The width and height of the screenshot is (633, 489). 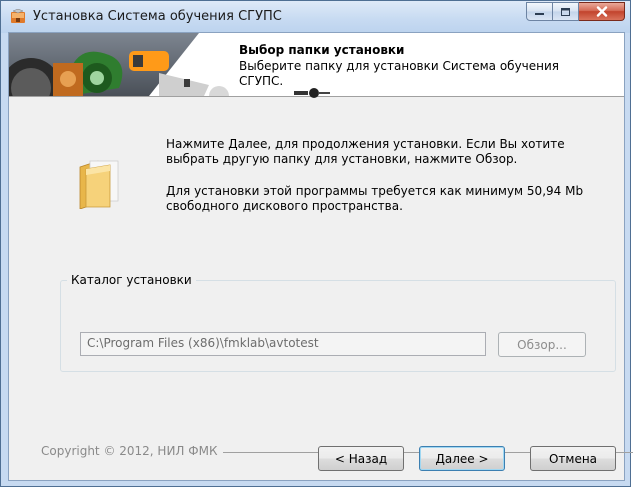 What do you see at coordinates (132, 451) in the screenshot?
I see `copyright-text: Copyright © 2012, НИЛ ФМК` at bounding box center [132, 451].